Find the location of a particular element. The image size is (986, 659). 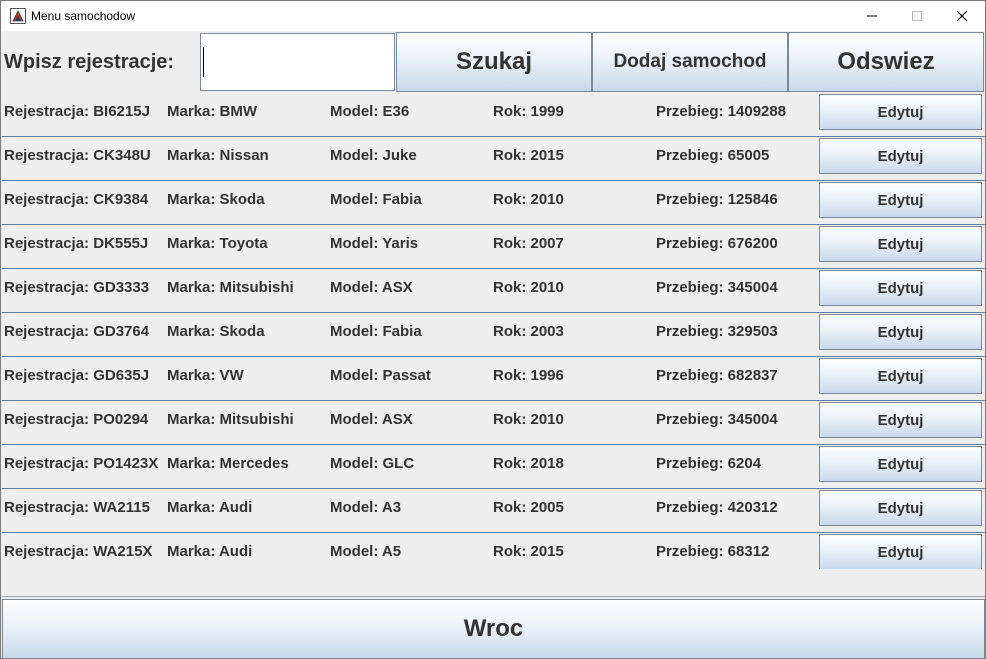

brand-cell: Marka: Mercedes is located at coordinates (228, 463).